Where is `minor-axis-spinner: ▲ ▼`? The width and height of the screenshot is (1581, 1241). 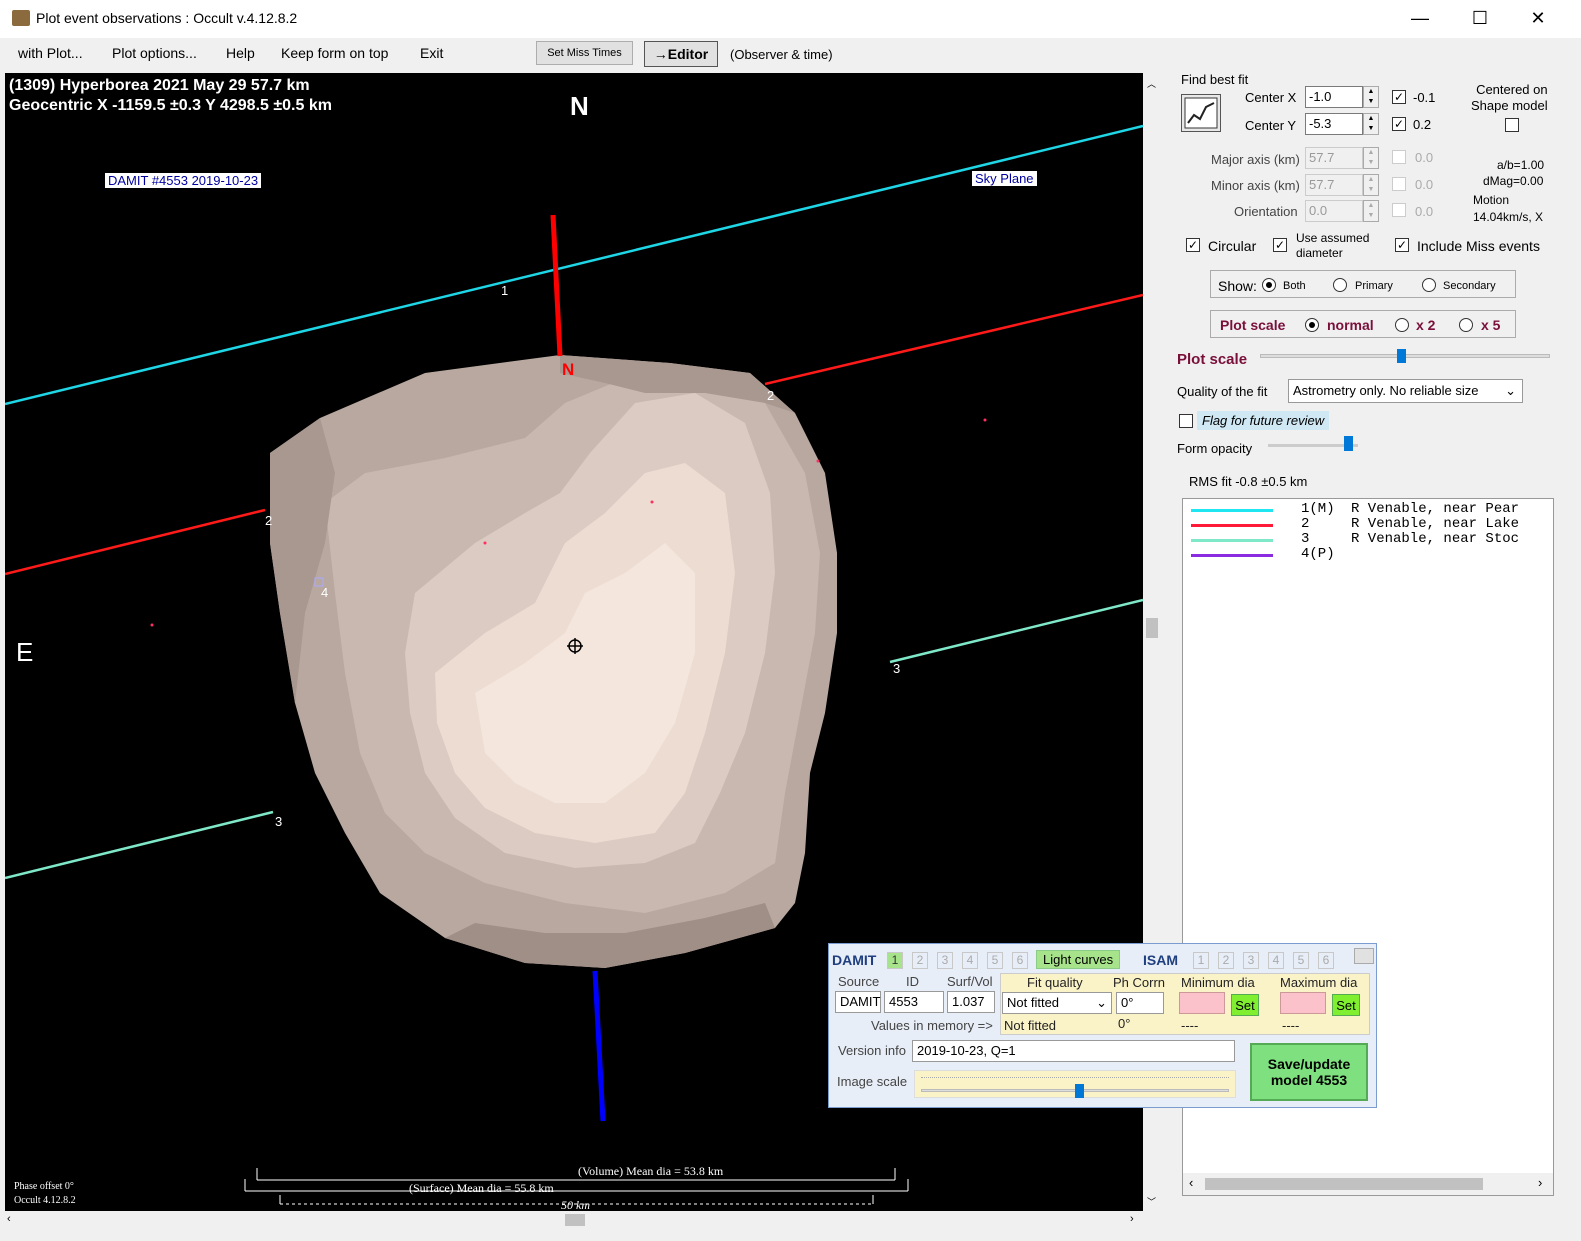 minor-axis-spinner: ▲ ▼ is located at coordinates (1371, 185).